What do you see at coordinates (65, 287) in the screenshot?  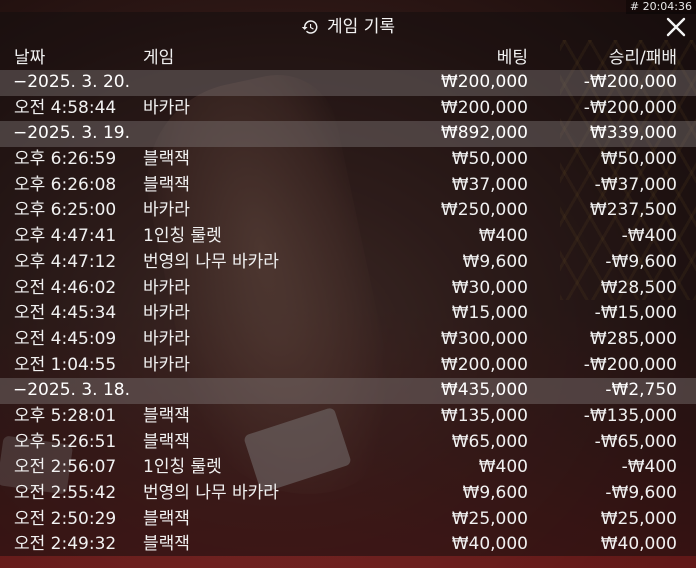 I see `row-time: 오전 4:46:02` at bounding box center [65, 287].